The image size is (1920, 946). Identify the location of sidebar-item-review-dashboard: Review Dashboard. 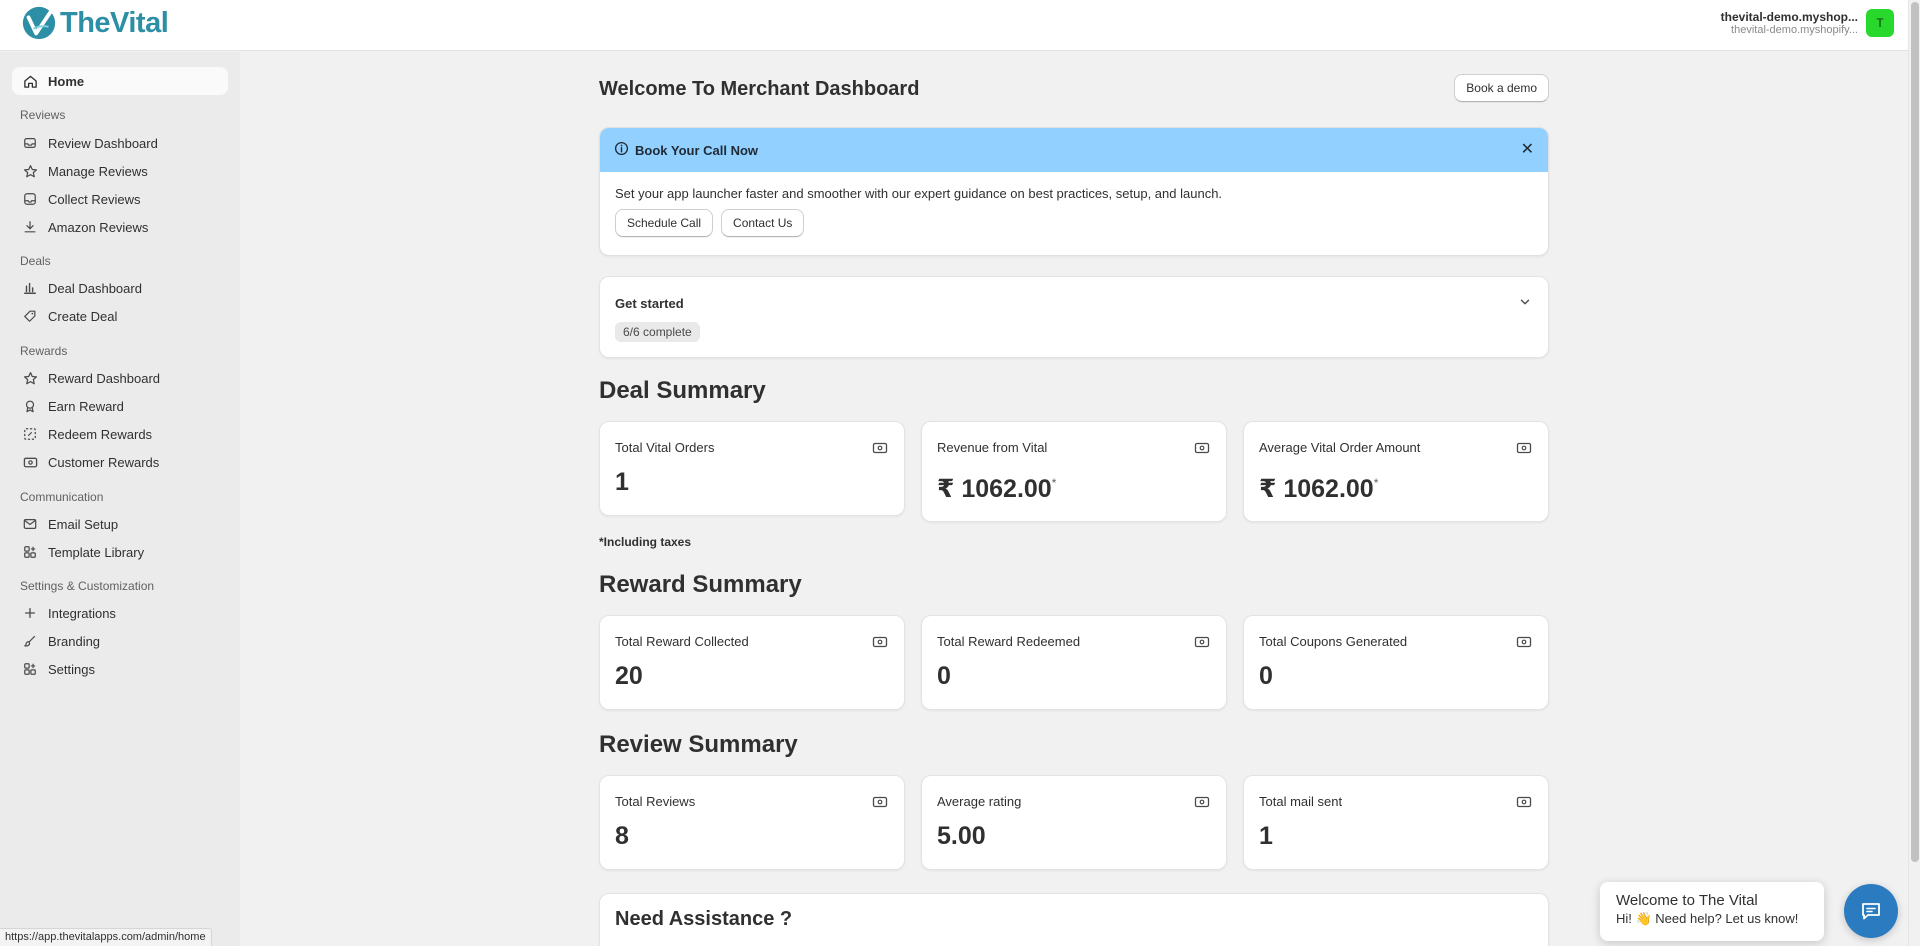
(120, 143).